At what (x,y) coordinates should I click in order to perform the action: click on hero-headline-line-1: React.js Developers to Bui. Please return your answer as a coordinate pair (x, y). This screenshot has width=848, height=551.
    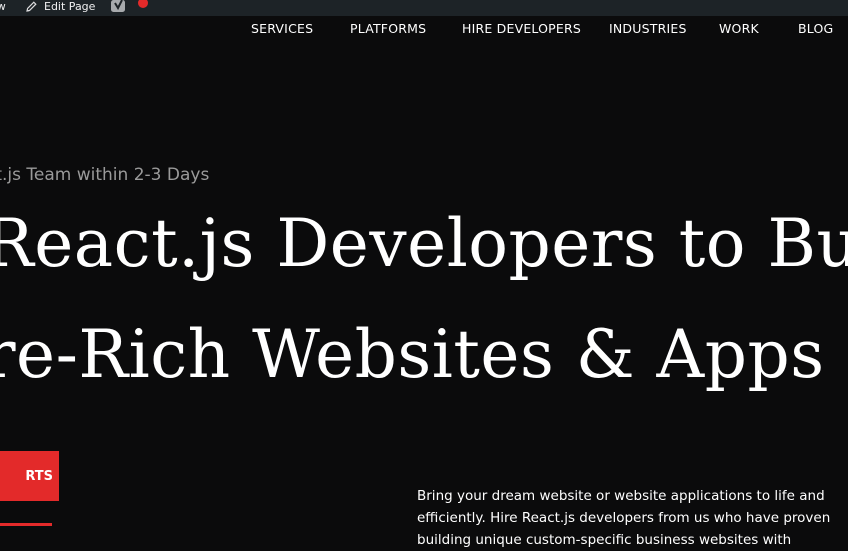
    Looking at the image, I should click on (424, 243).